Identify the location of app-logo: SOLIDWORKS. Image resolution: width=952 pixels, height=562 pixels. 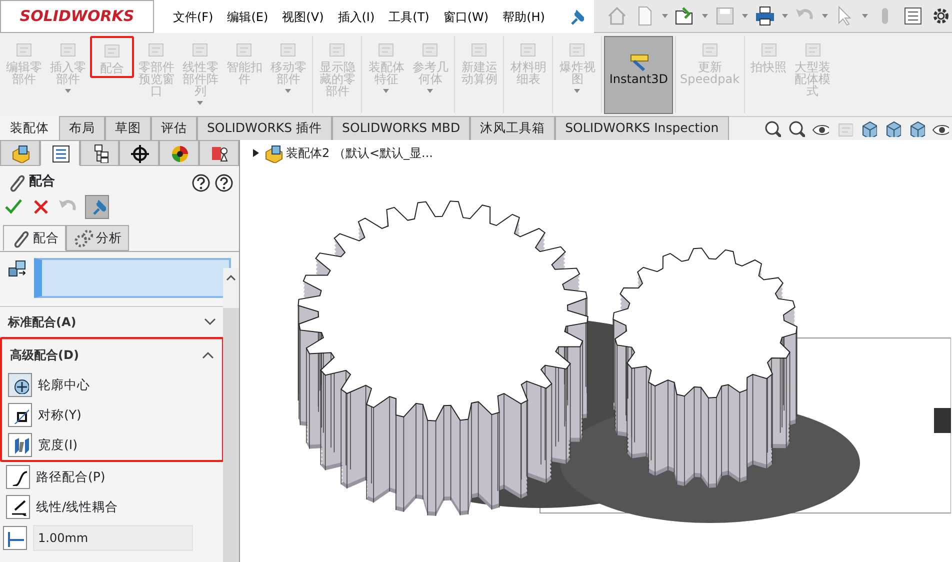
(77, 16).